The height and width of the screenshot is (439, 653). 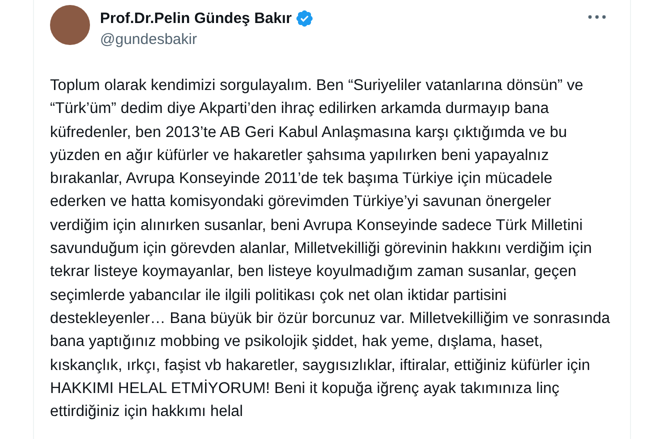 I want to click on author-handle: @gundesbakir, so click(x=339, y=39).